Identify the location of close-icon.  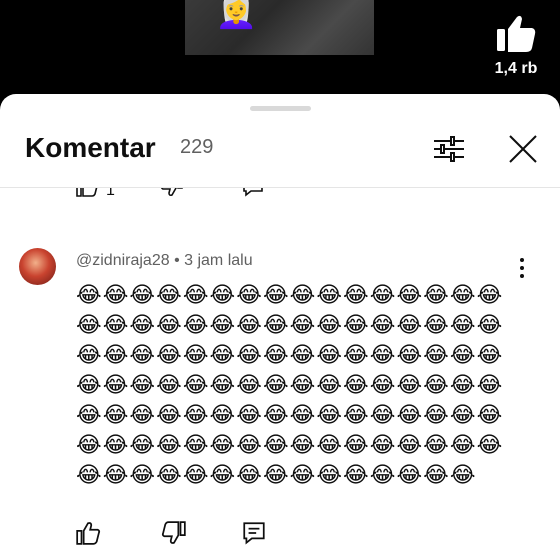
(523, 149).